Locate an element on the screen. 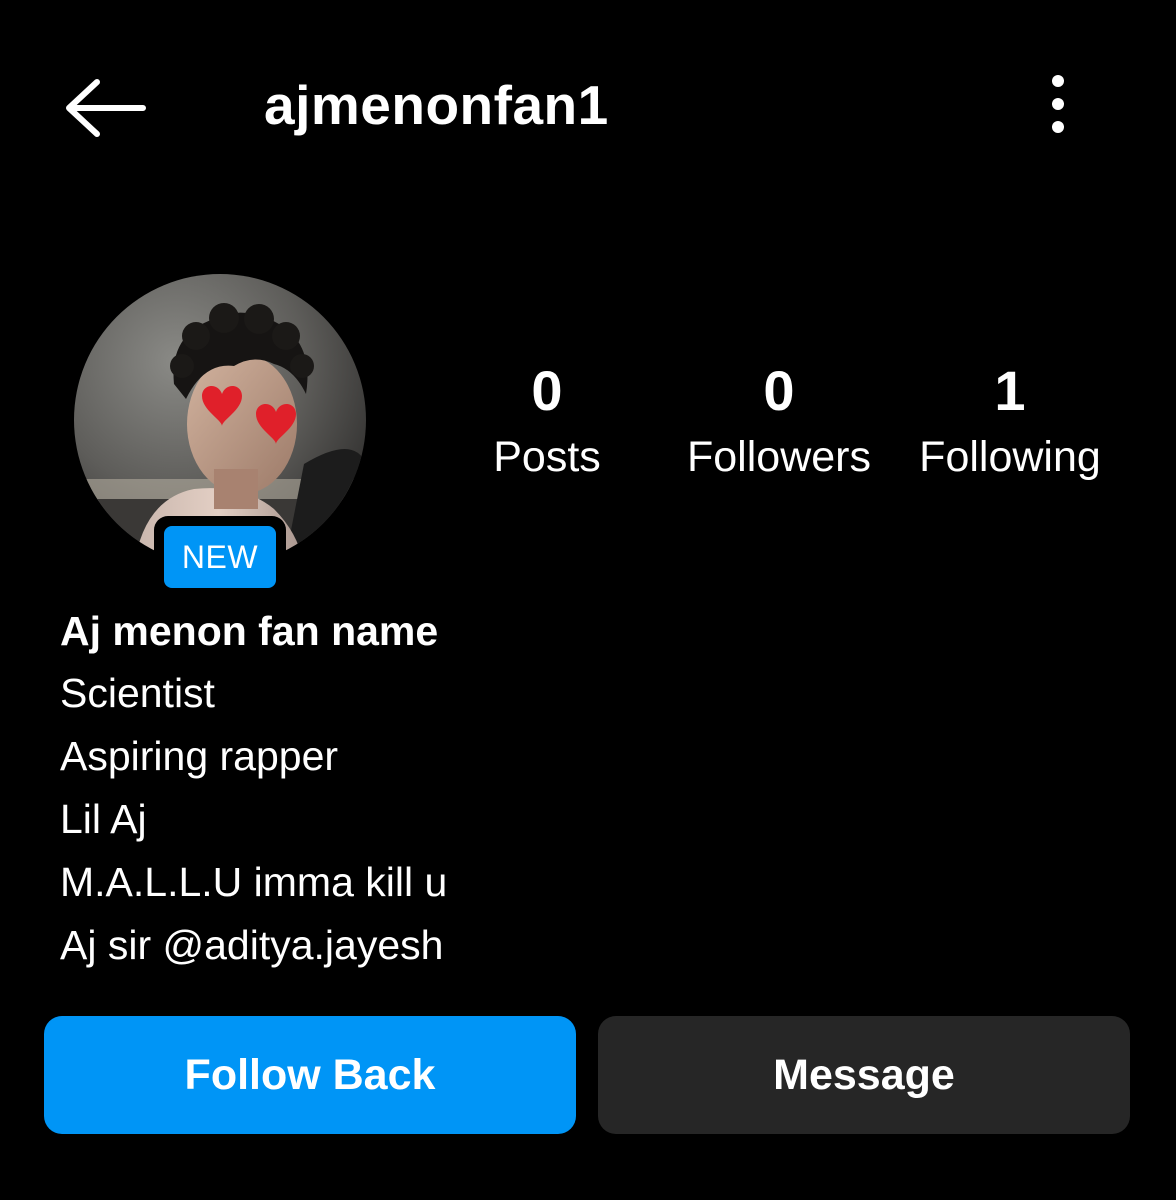  following-count: 1 is located at coordinates (1010, 390).